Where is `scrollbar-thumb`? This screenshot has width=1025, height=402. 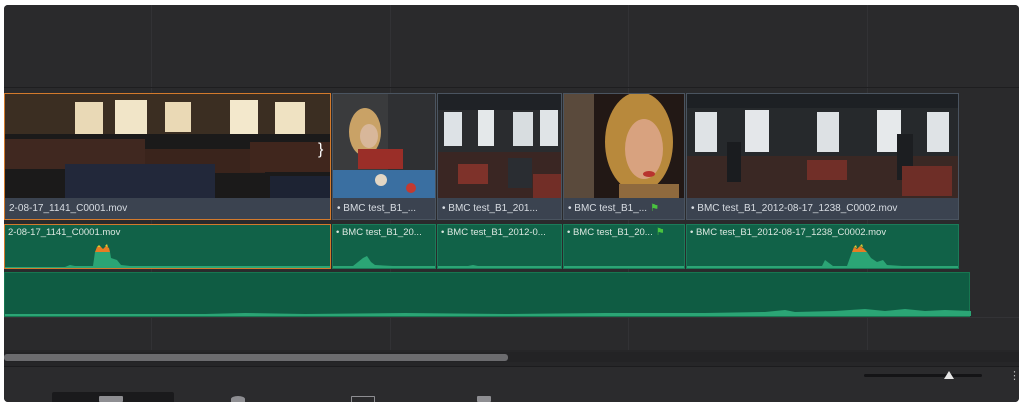 scrollbar-thumb is located at coordinates (256, 357).